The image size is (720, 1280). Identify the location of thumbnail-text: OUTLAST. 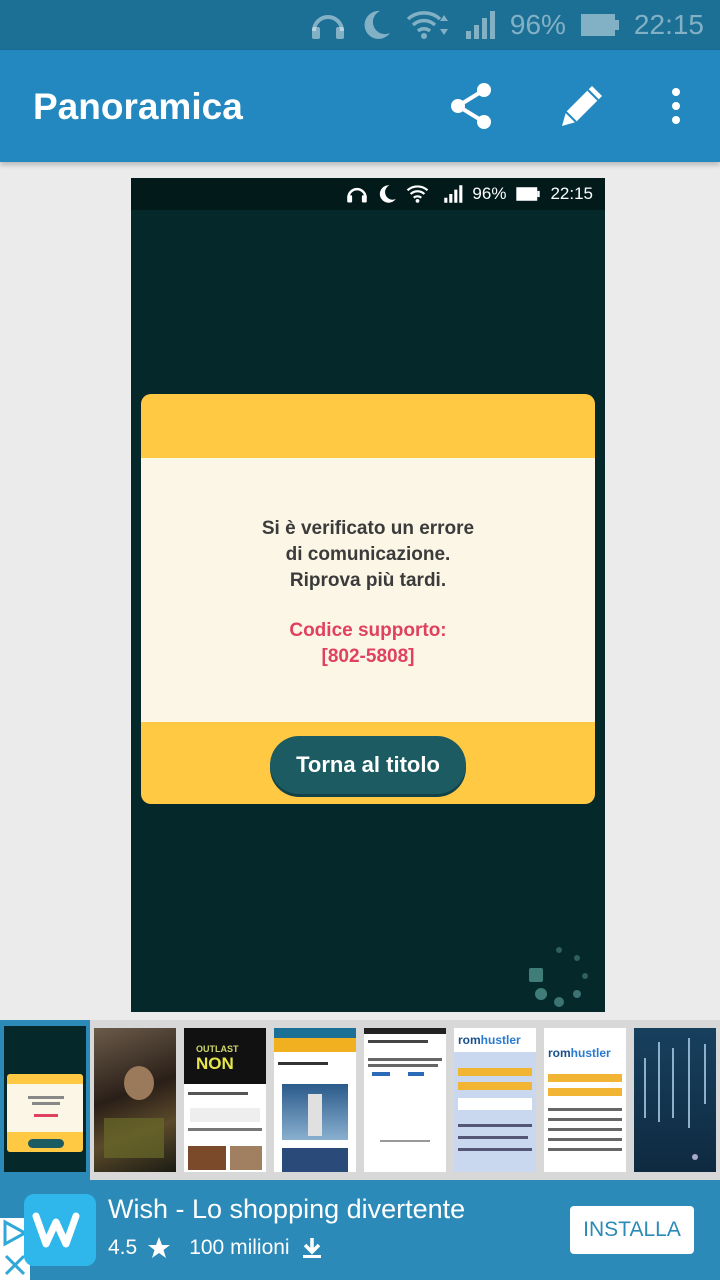
(217, 1049).